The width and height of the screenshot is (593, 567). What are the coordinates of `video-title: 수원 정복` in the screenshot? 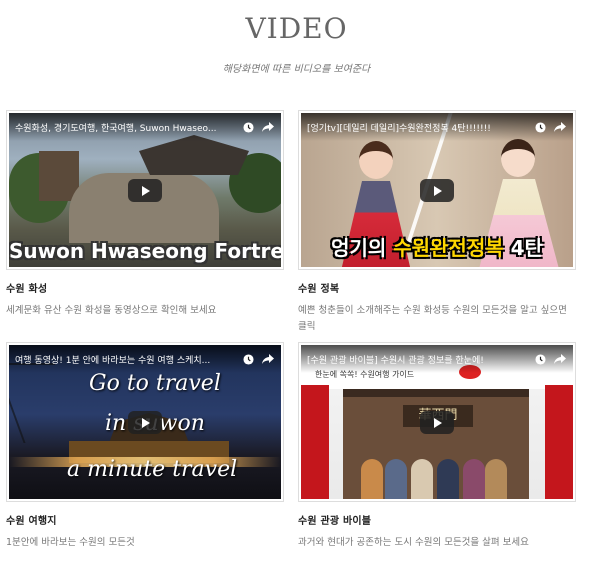 It's located at (319, 289).